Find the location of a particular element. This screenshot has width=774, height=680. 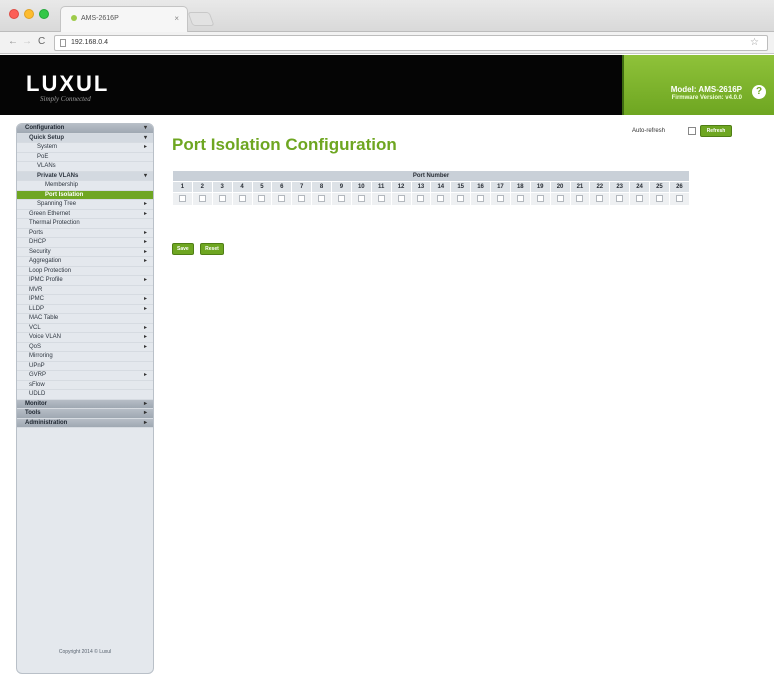

sidebar-item-system: System ▸ is located at coordinates (85, 148).